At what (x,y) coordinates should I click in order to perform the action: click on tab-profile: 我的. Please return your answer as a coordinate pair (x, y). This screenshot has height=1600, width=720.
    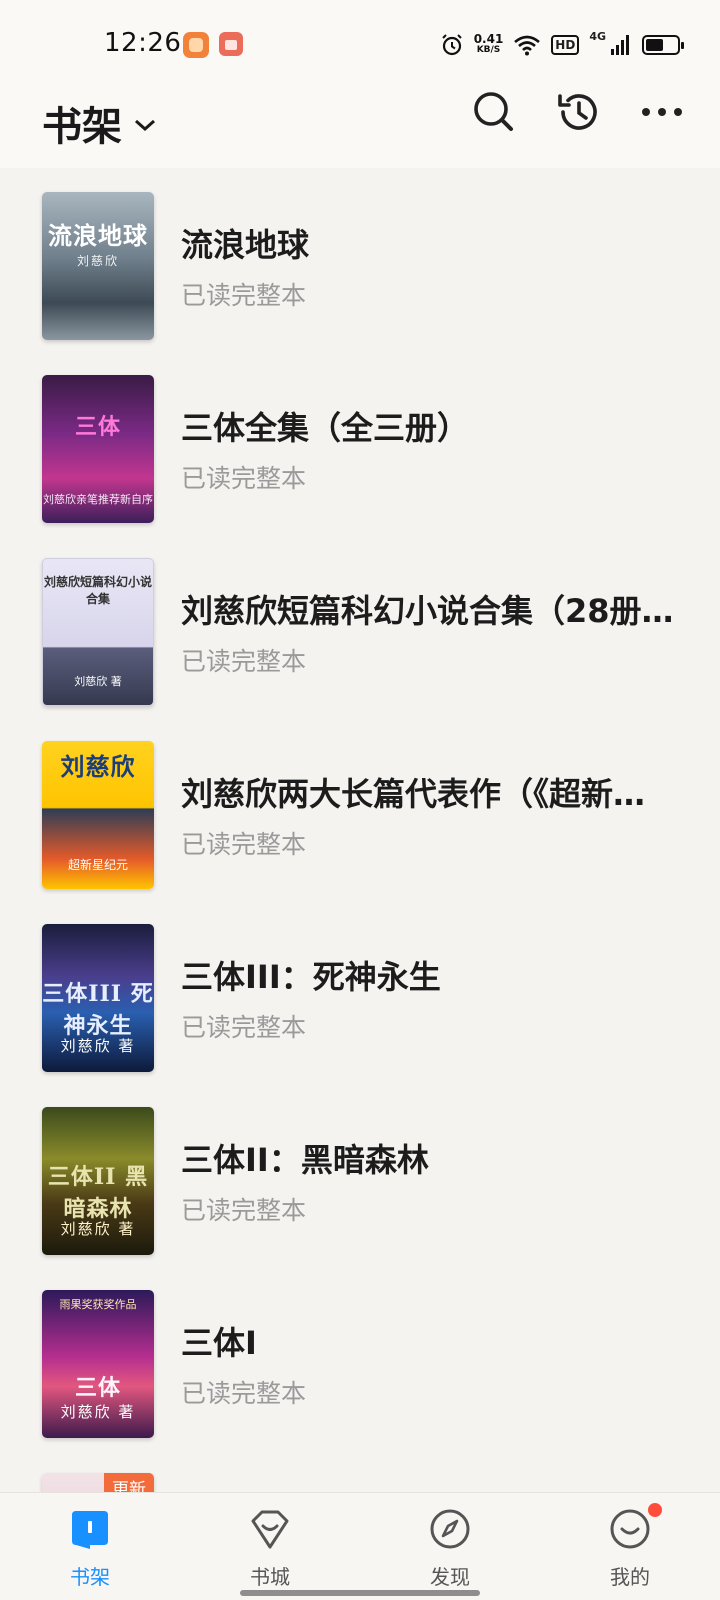
    Looking at the image, I should click on (630, 1546).